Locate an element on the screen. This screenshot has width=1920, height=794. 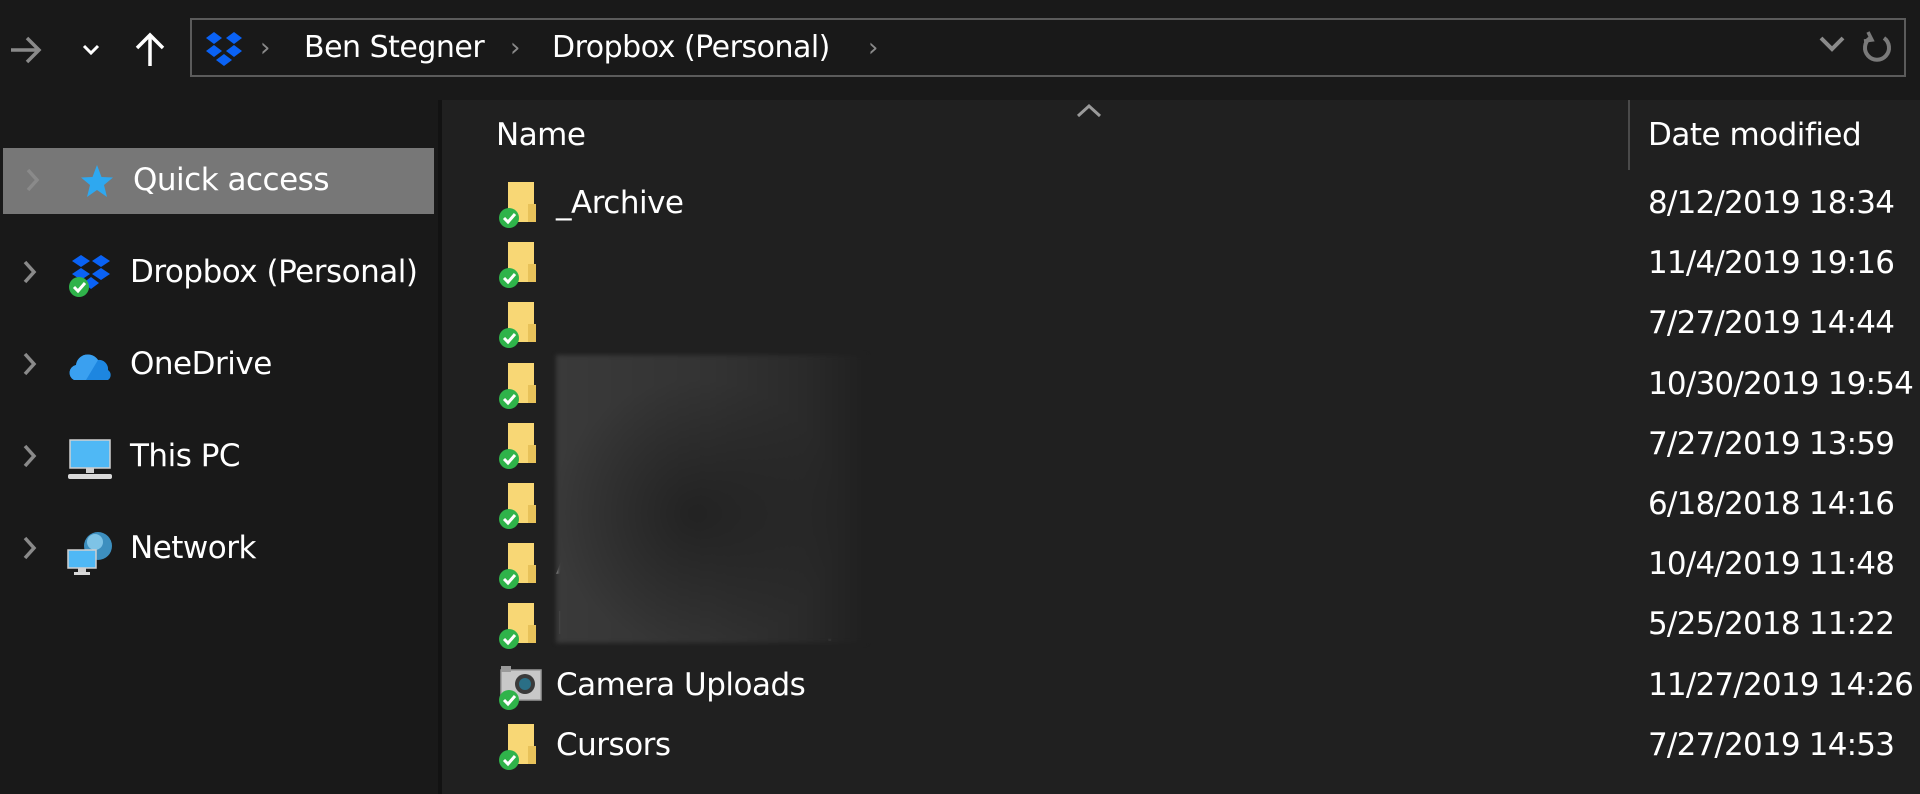
computer-icon is located at coordinates (90, 458).